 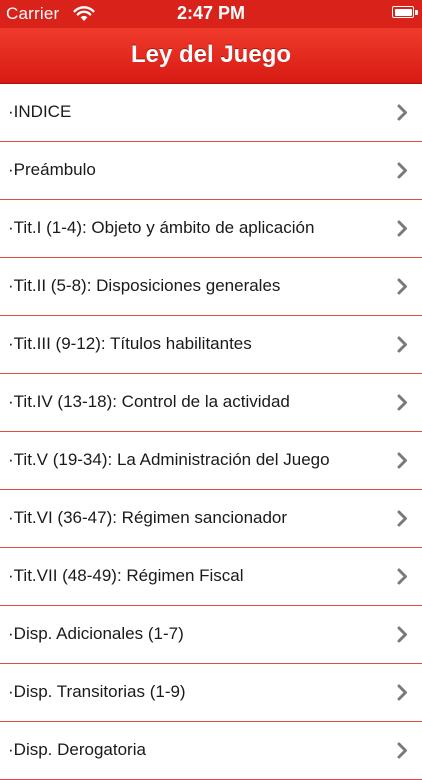 I want to click on list-item-label: ·Disp. Transitorias (1-9), so click(x=97, y=691).